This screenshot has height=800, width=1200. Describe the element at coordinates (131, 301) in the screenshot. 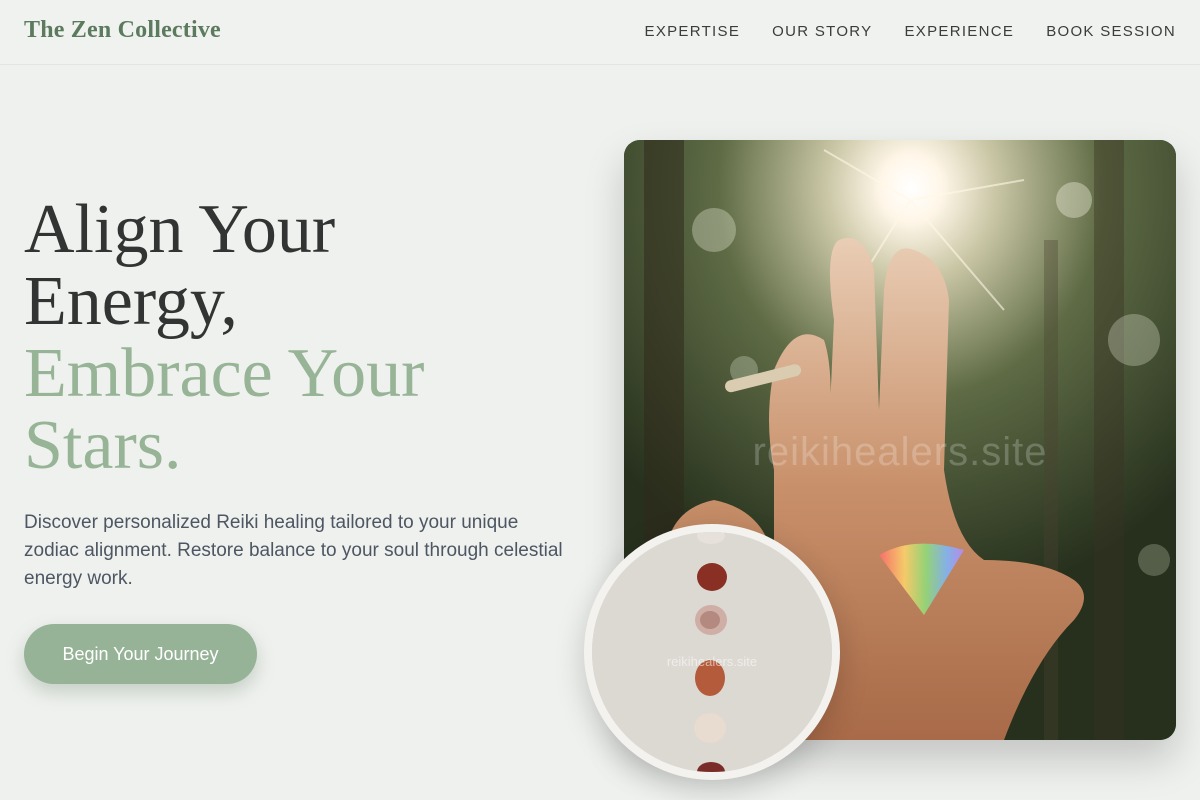

I see `headline-line-2: Energy,` at that location.